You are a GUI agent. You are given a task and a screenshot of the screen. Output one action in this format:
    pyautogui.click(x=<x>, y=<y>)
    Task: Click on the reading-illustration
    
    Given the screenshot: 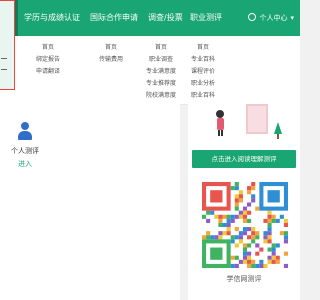 What is the action you would take?
    pyautogui.click(x=249, y=121)
    